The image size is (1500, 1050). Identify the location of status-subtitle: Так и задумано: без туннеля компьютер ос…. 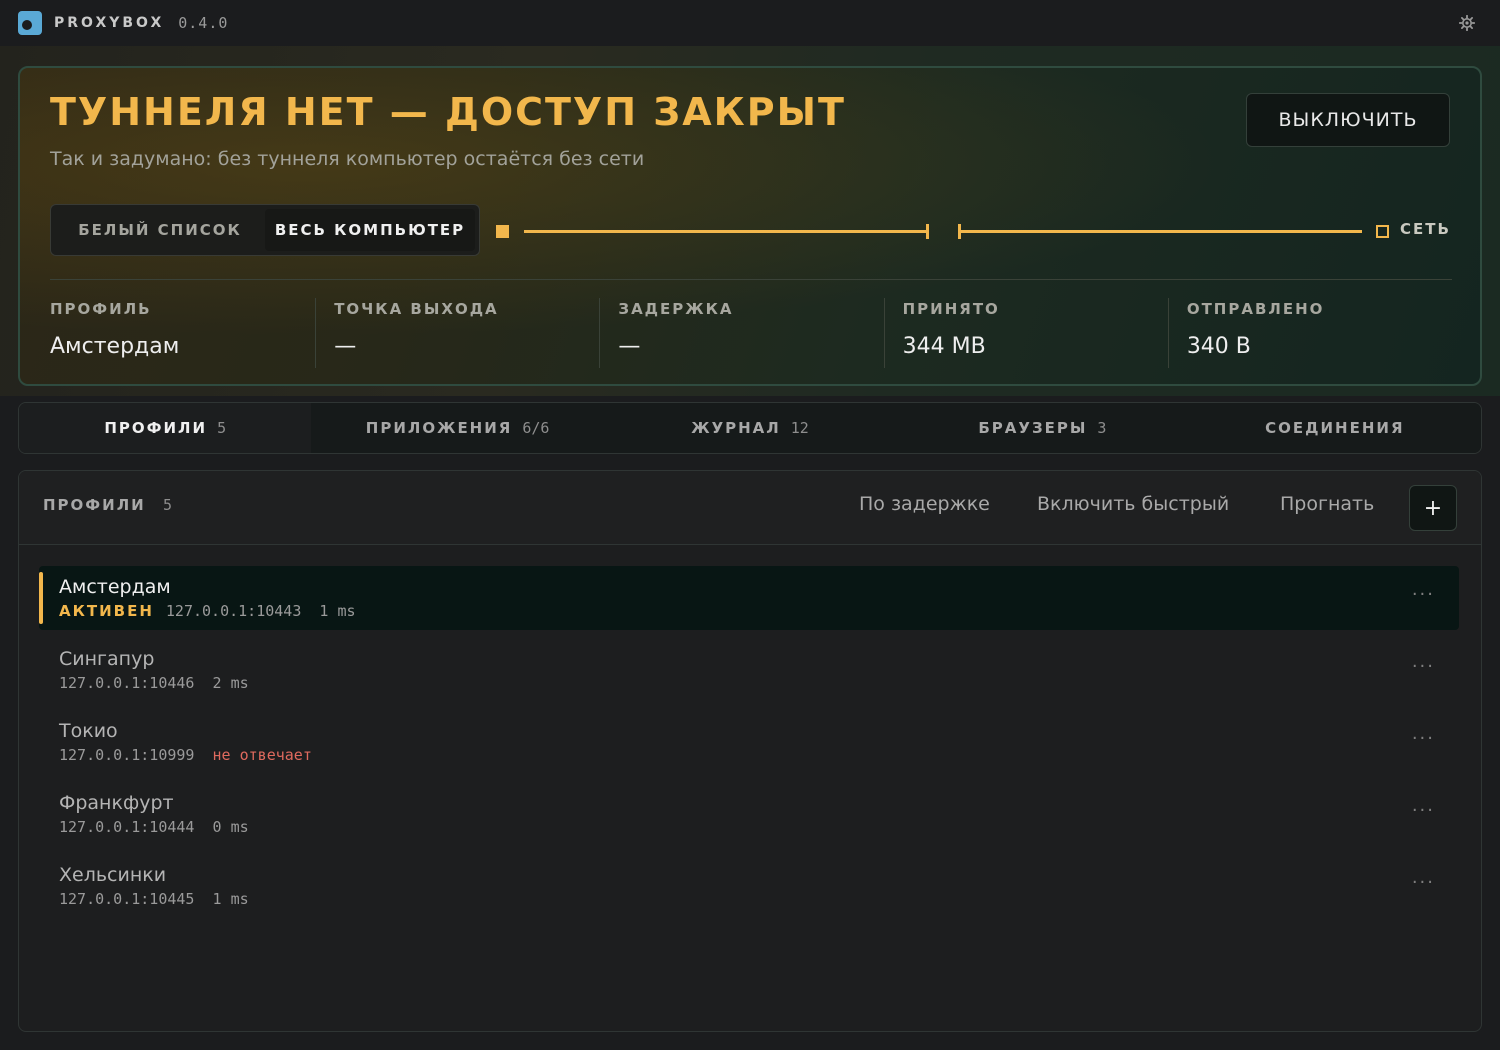
(347, 159).